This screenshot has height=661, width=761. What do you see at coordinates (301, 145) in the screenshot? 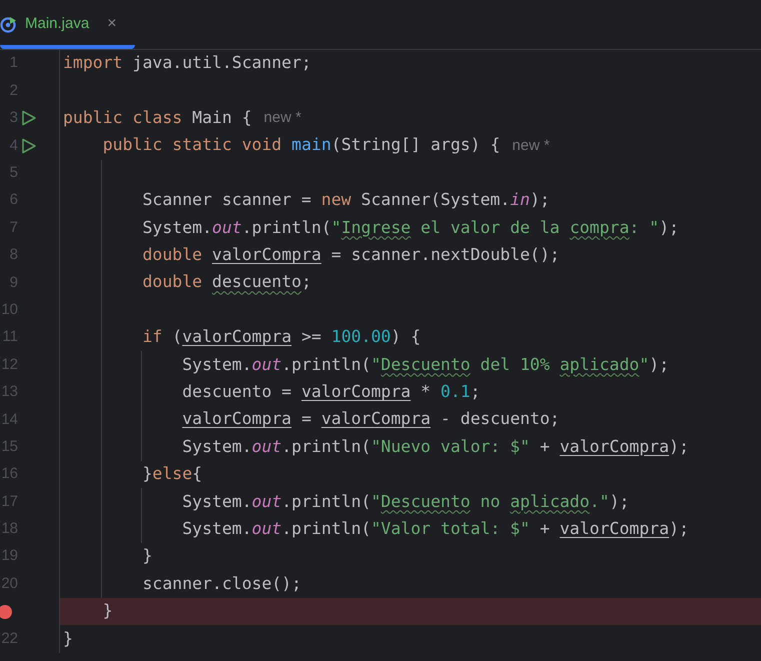
I see `code-line: public static void main(String[] args) {` at bounding box center [301, 145].